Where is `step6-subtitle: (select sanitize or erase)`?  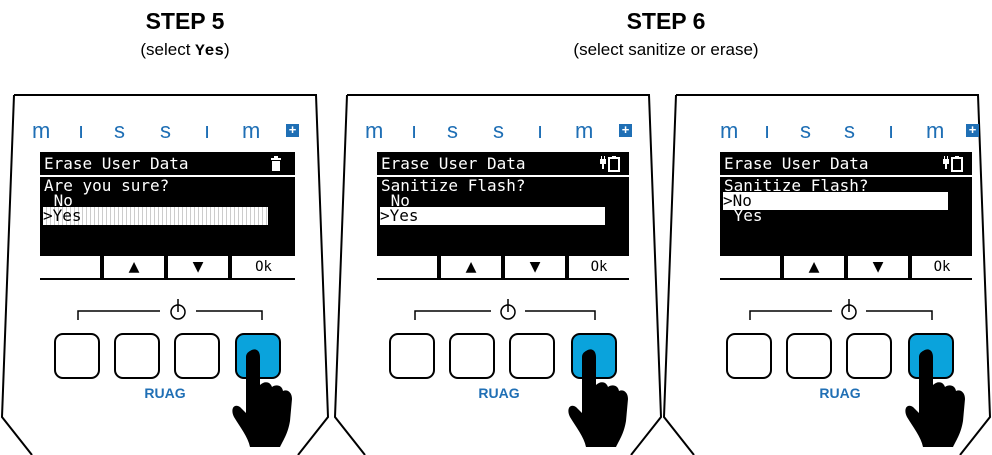 step6-subtitle: (select sanitize or erase) is located at coordinates (666, 49).